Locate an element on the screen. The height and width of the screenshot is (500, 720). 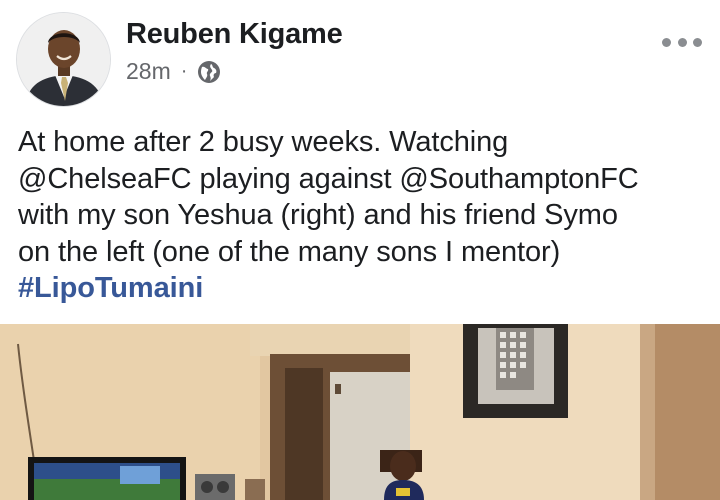
author-avatar is located at coordinates (63, 59).